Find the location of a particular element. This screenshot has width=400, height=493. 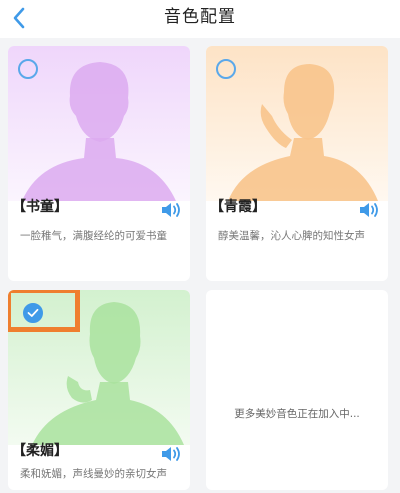

voice-description: 一脸稚气，满腹经纶的可爱书童 is located at coordinates (93, 236).